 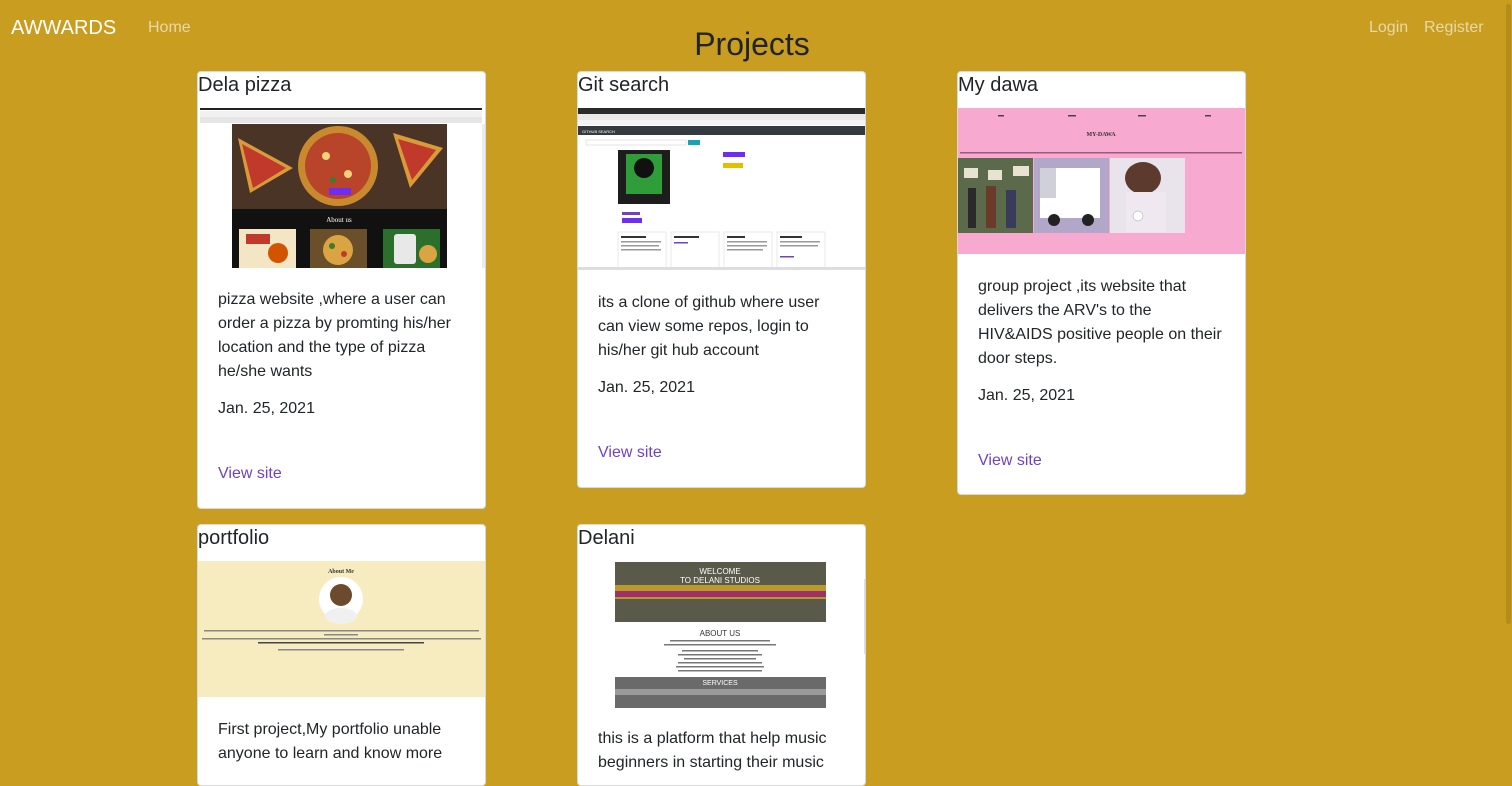 I want to click on project-title: My dawa, so click(x=998, y=85).